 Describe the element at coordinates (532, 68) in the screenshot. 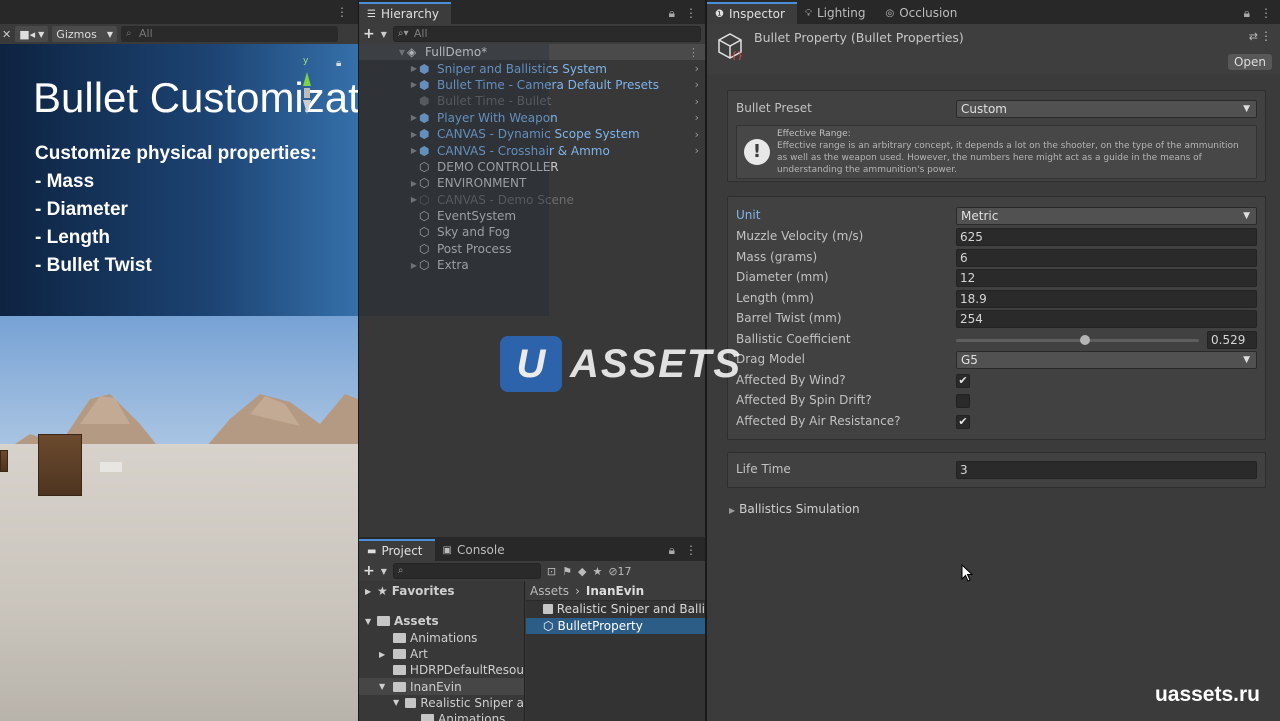

I see `hierarchy-item: ▶ ⬢ Sniper and Ballistics System ›` at that location.